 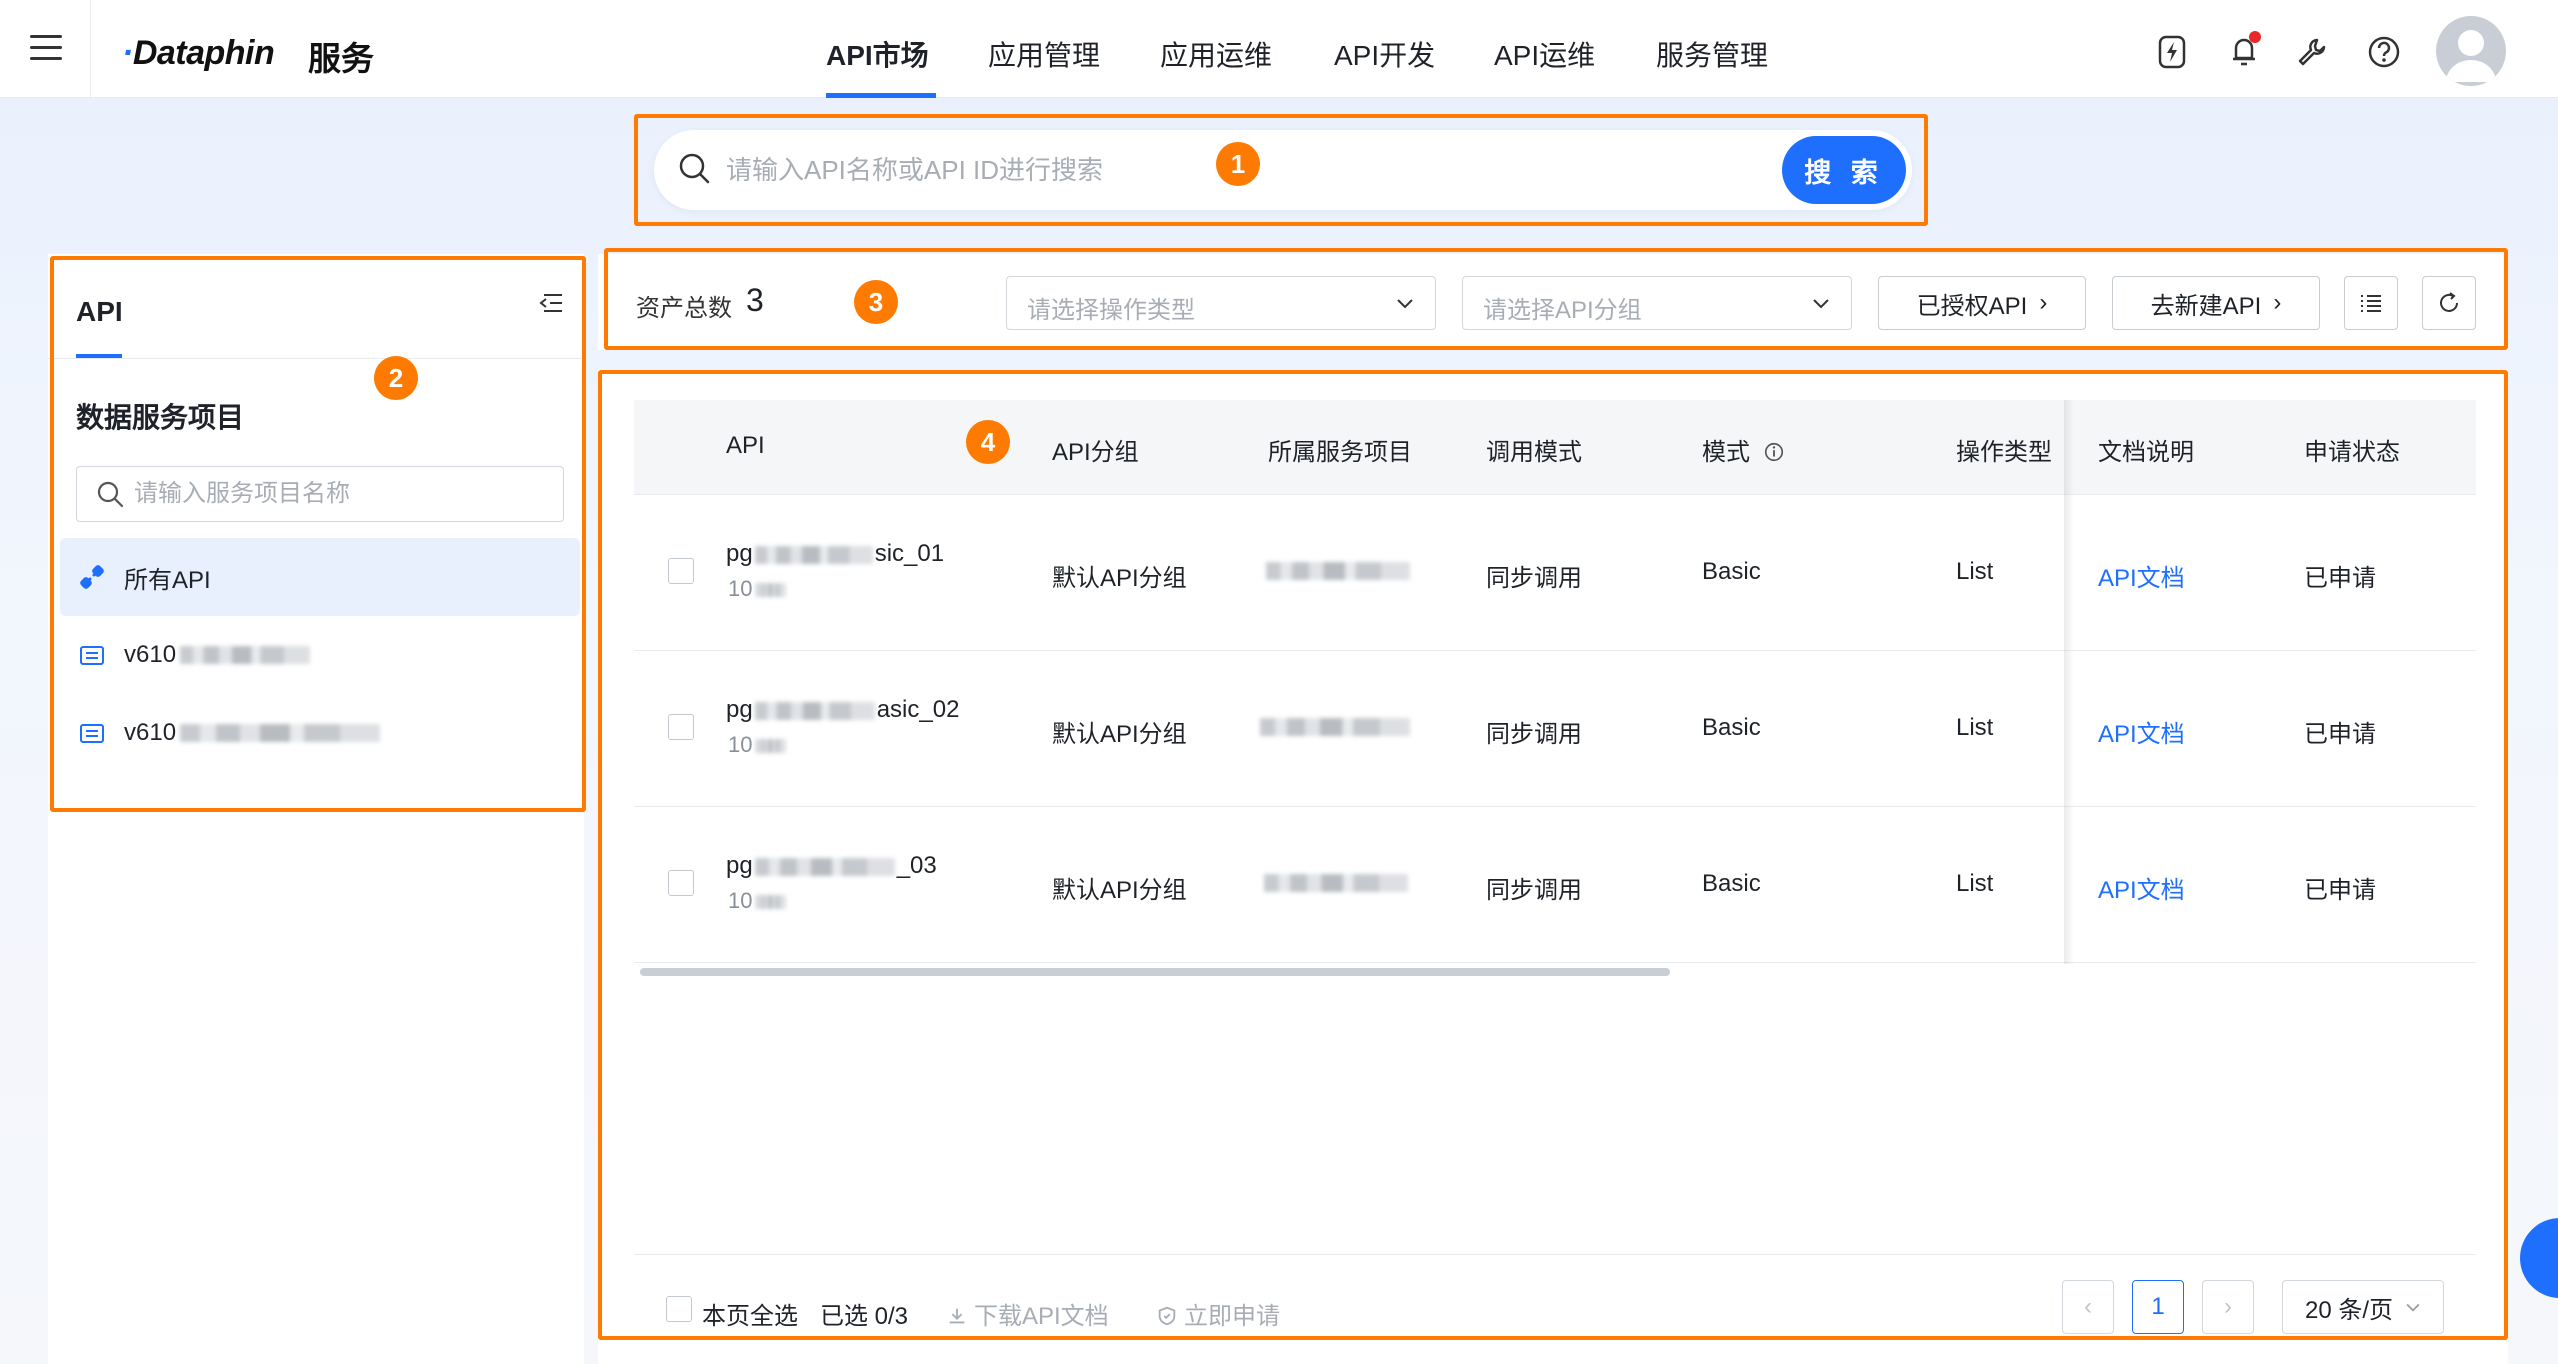 What do you see at coordinates (396, 378) in the screenshot?
I see `annotation-marker: 2` at bounding box center [396, 378].